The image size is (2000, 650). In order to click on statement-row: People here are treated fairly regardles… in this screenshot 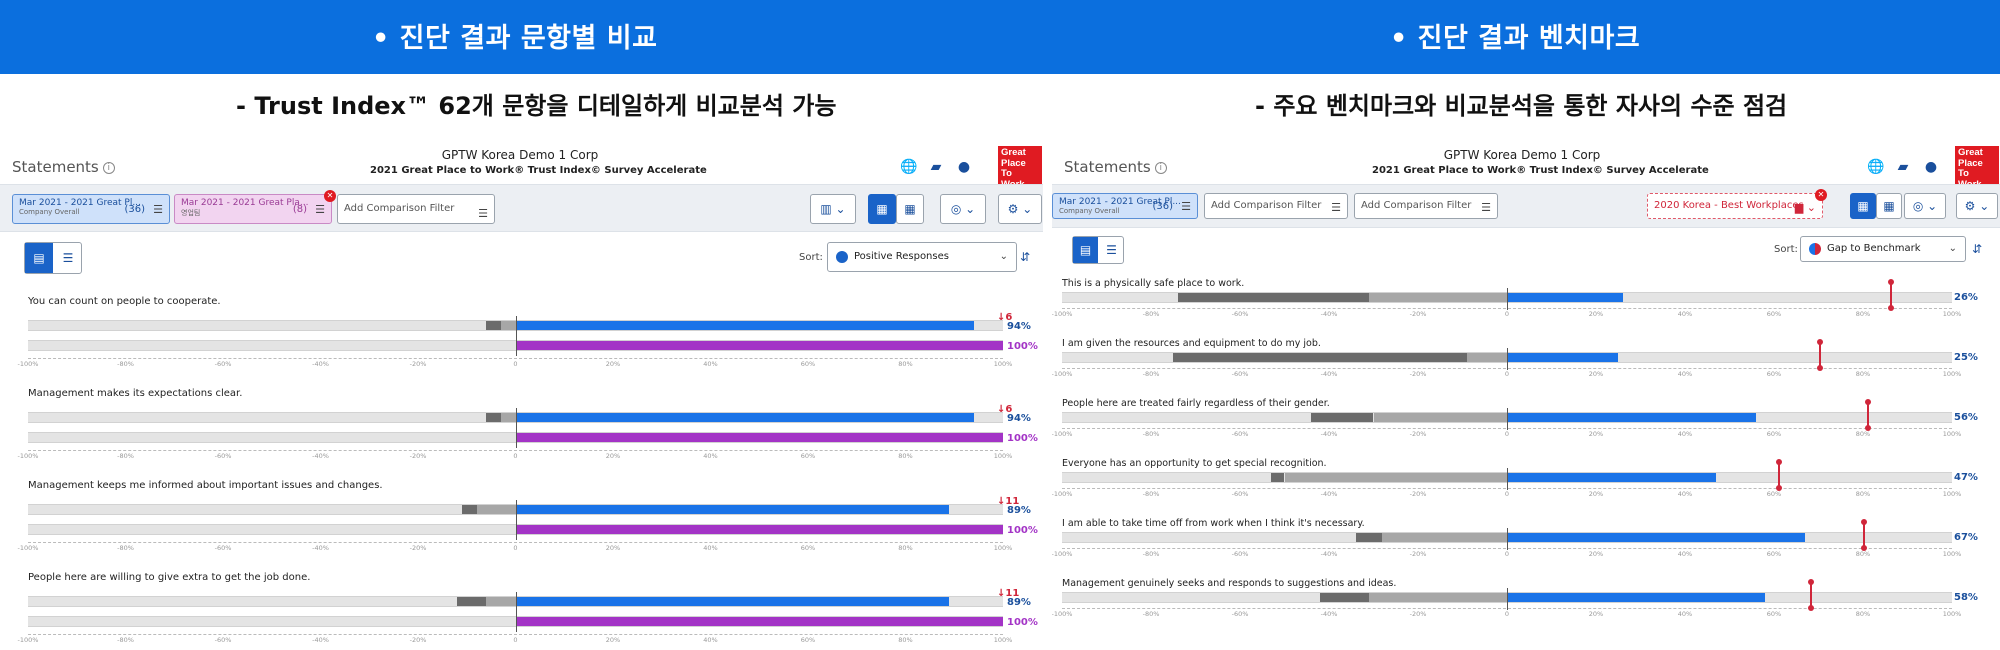, I will do `click(1522, 427)`.